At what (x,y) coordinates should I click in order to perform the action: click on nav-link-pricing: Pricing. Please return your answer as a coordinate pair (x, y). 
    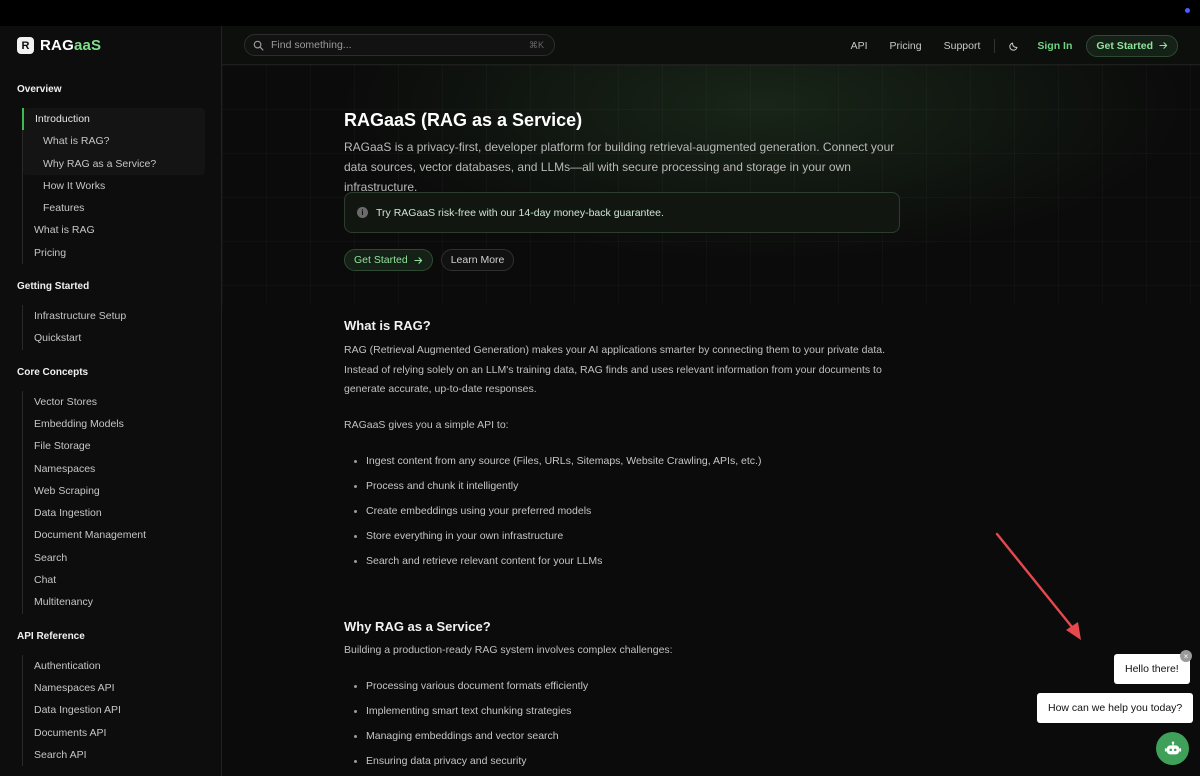
    Looking at the image, I should click on (906, 46).